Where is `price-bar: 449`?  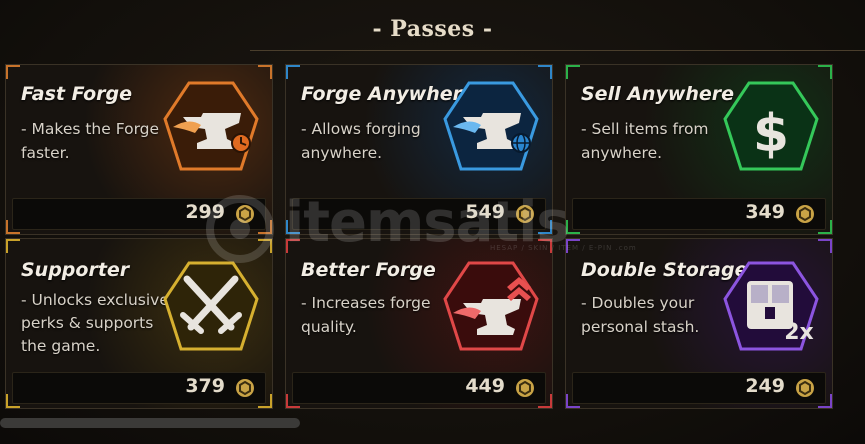
price-bar: 449 is located at coordinates (419, 388).